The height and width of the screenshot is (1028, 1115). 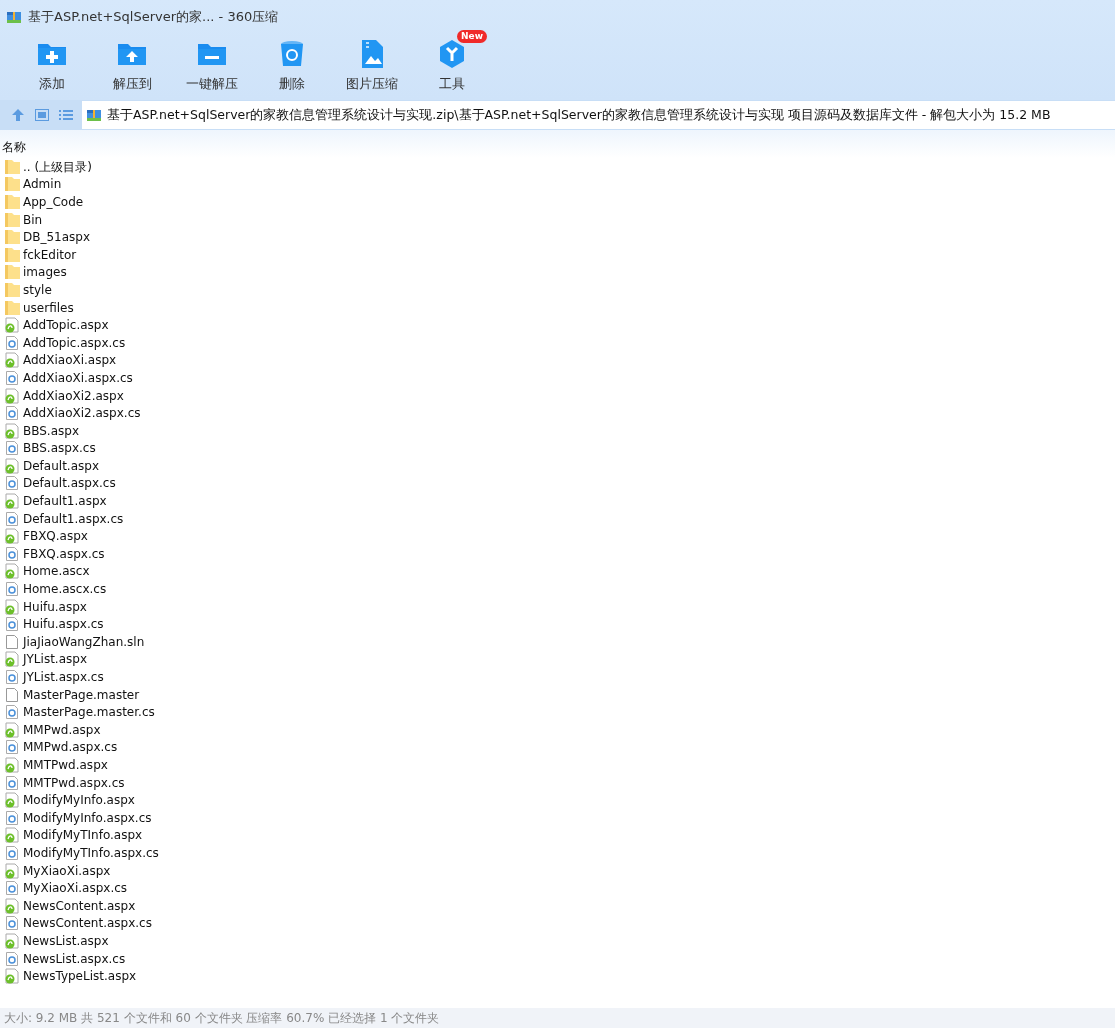 I want to click on list-view-icon, so click(x=66, y=115).